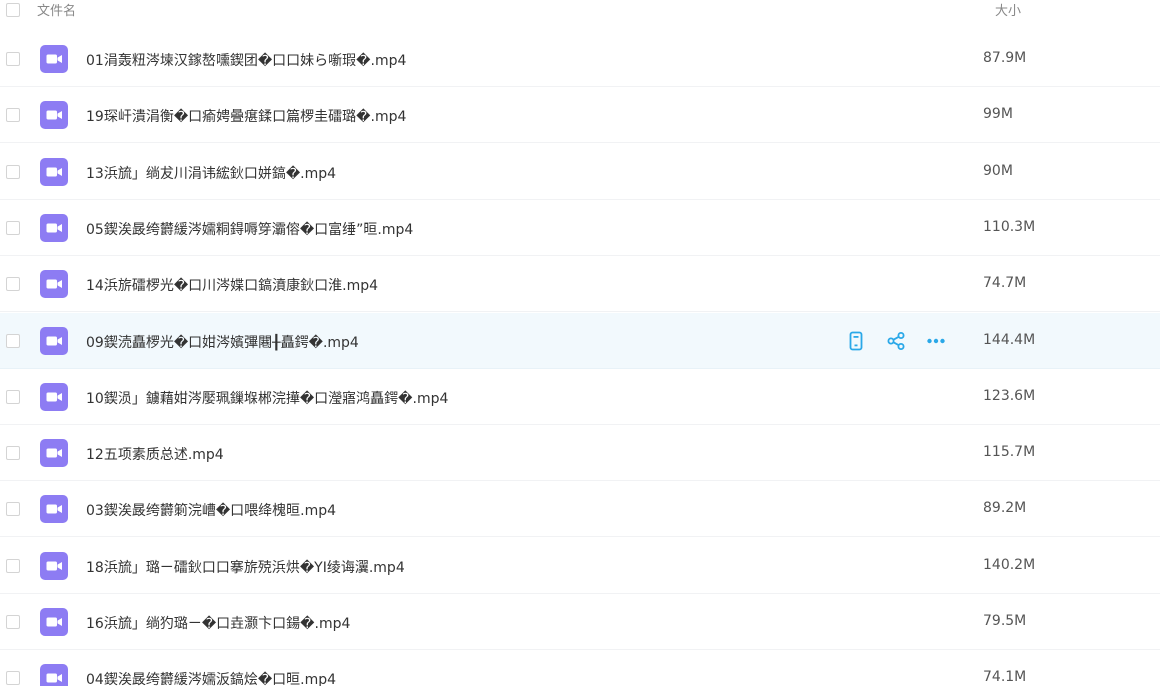  Describe the element at coordinates (998, 114) in the screenshot. I see `file-size: 99M` at that location.